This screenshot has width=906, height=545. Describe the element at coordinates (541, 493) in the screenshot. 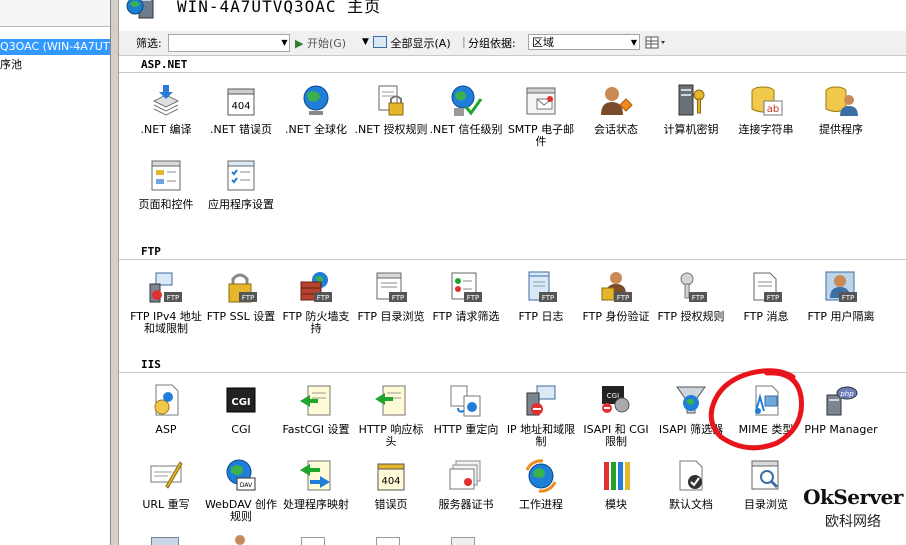

I see `feature-worker-processes: 工作进程` at that location.